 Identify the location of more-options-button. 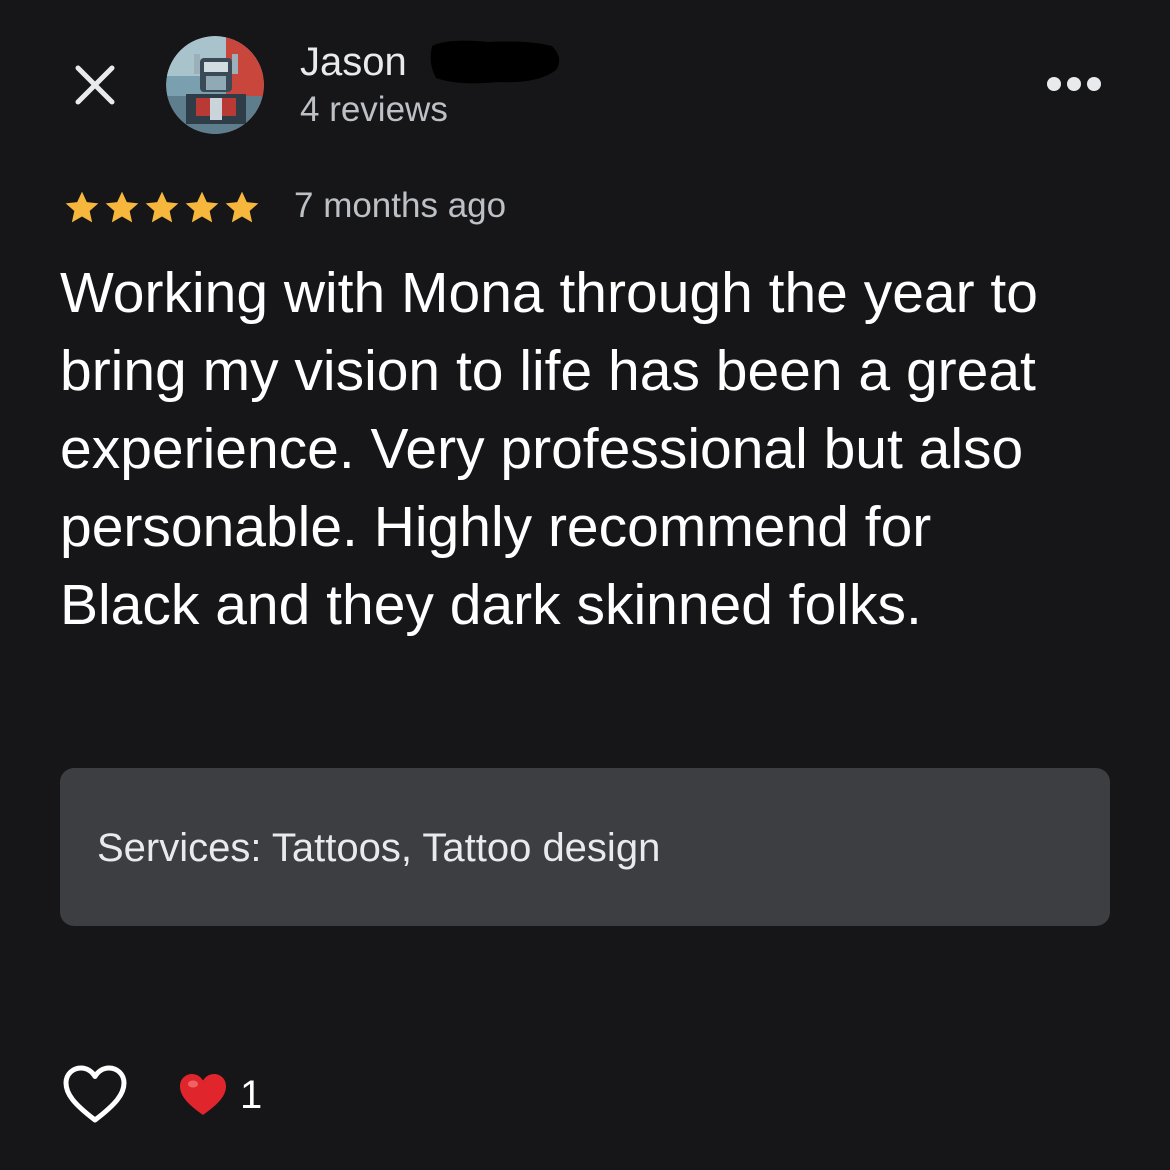
(1074, 84).